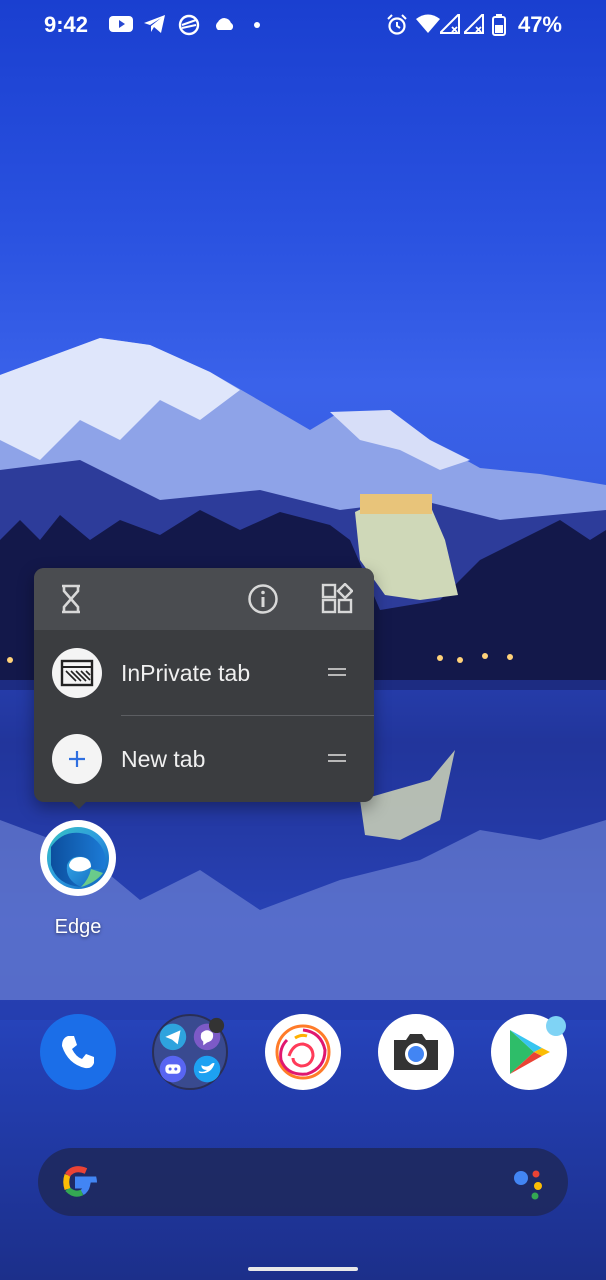 The image size is (606, 1280). I want to click on dot-icon, so click(257, 25).